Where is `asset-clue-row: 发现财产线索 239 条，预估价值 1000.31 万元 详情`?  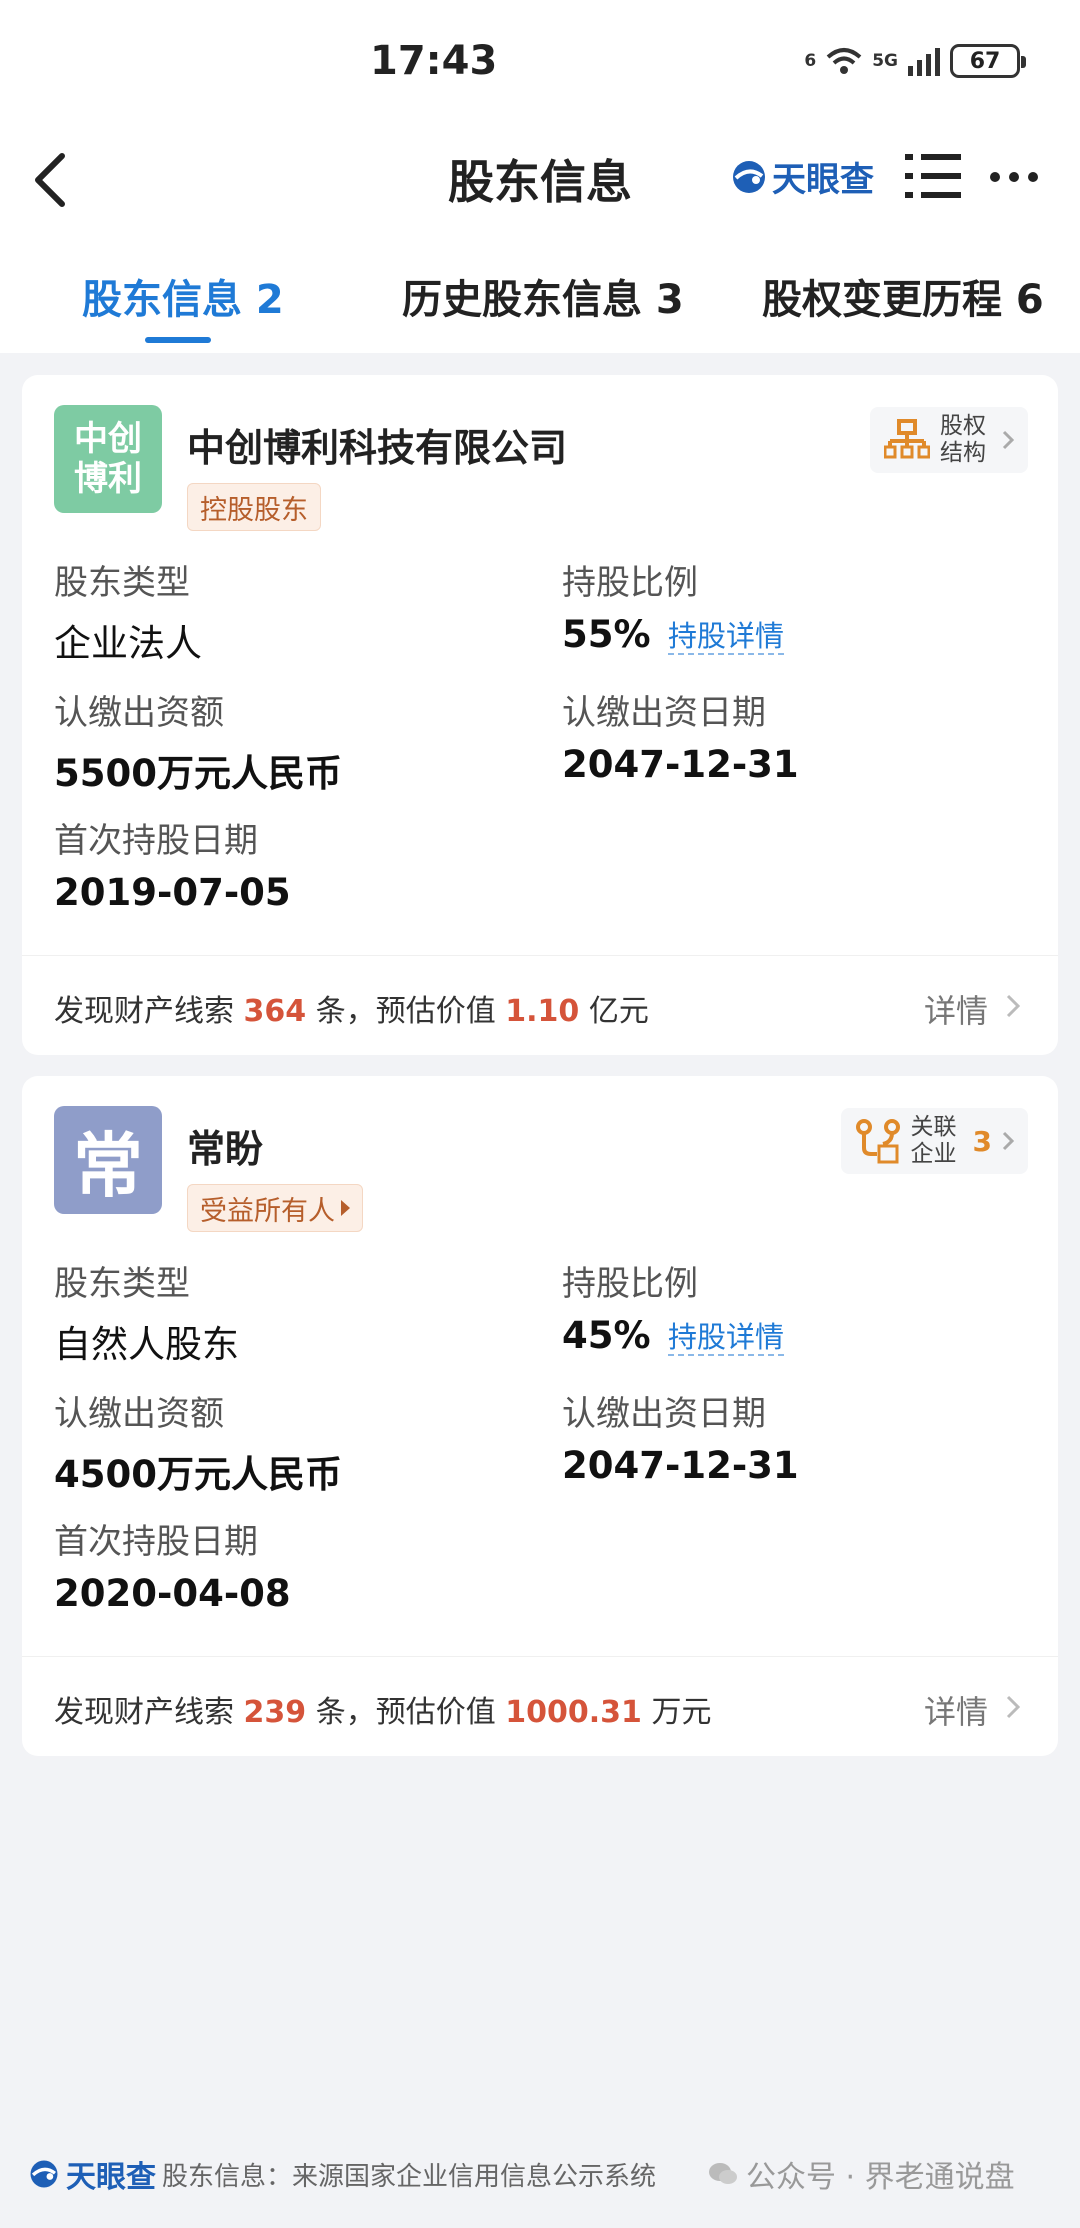 asset-clue-row: 发现财产线索 239 条，预估价值 1000.31 万元 详情 is located at coordinates (540, 1706).